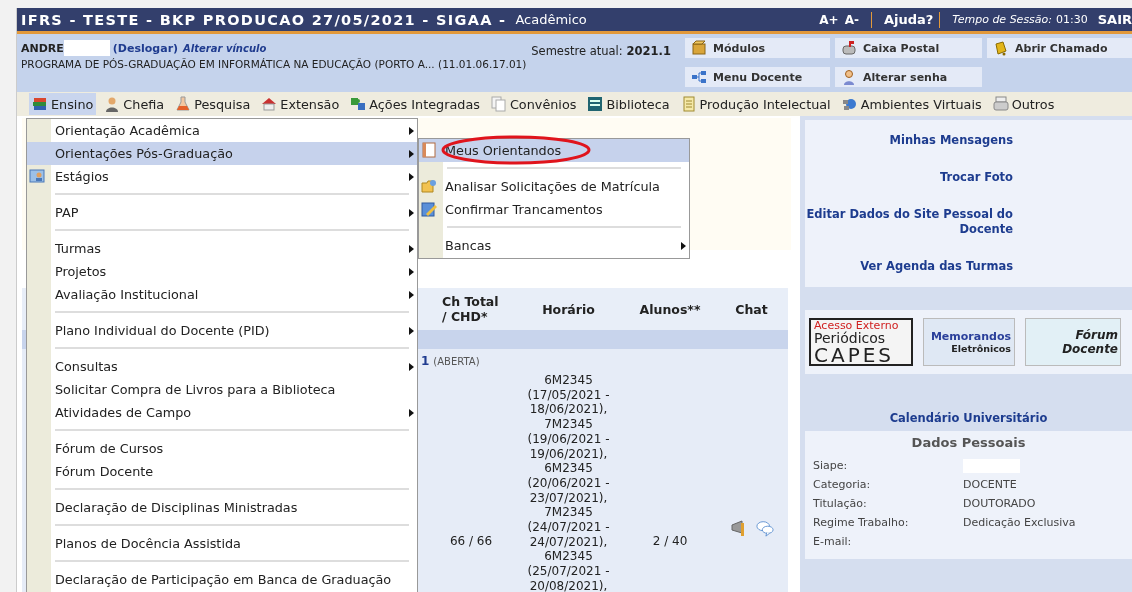 The height and width of the screenshot is (592, 1132). Describe the element at coordinates (415, 104) in the screenshot. I see `menu-bar-item: Ações Integradas` at that location.